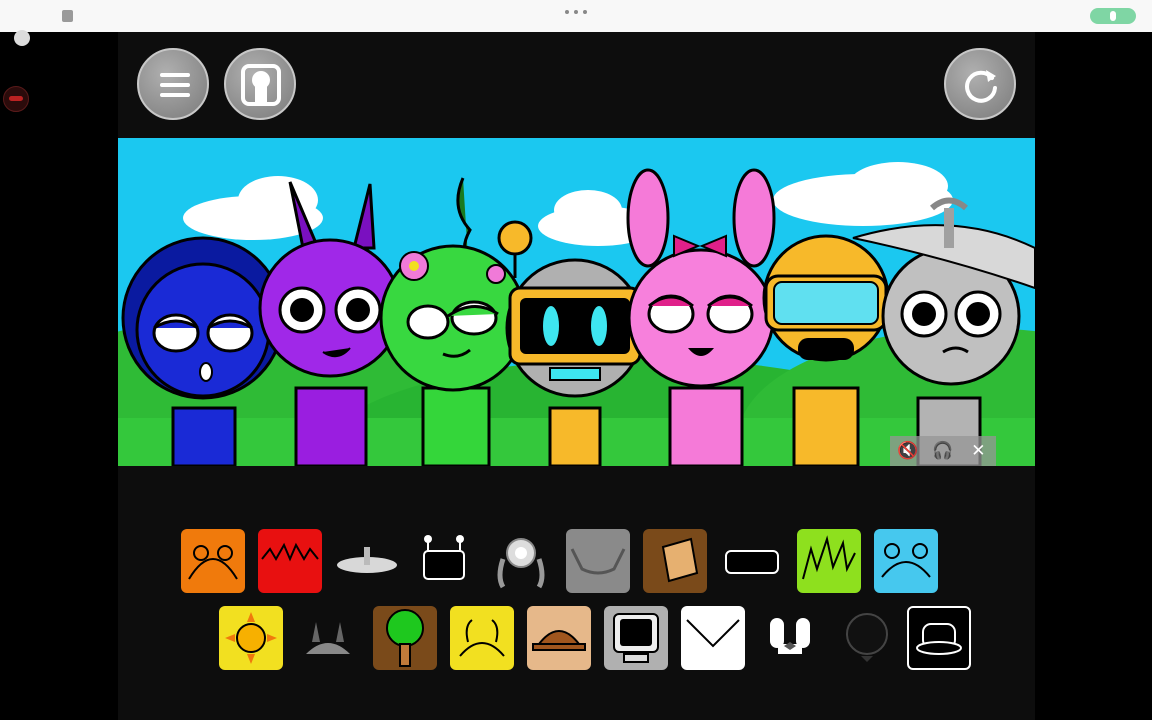  Describe the element at coordinates (521, 563) in the screenshot. I see `flower-icon` at that location.